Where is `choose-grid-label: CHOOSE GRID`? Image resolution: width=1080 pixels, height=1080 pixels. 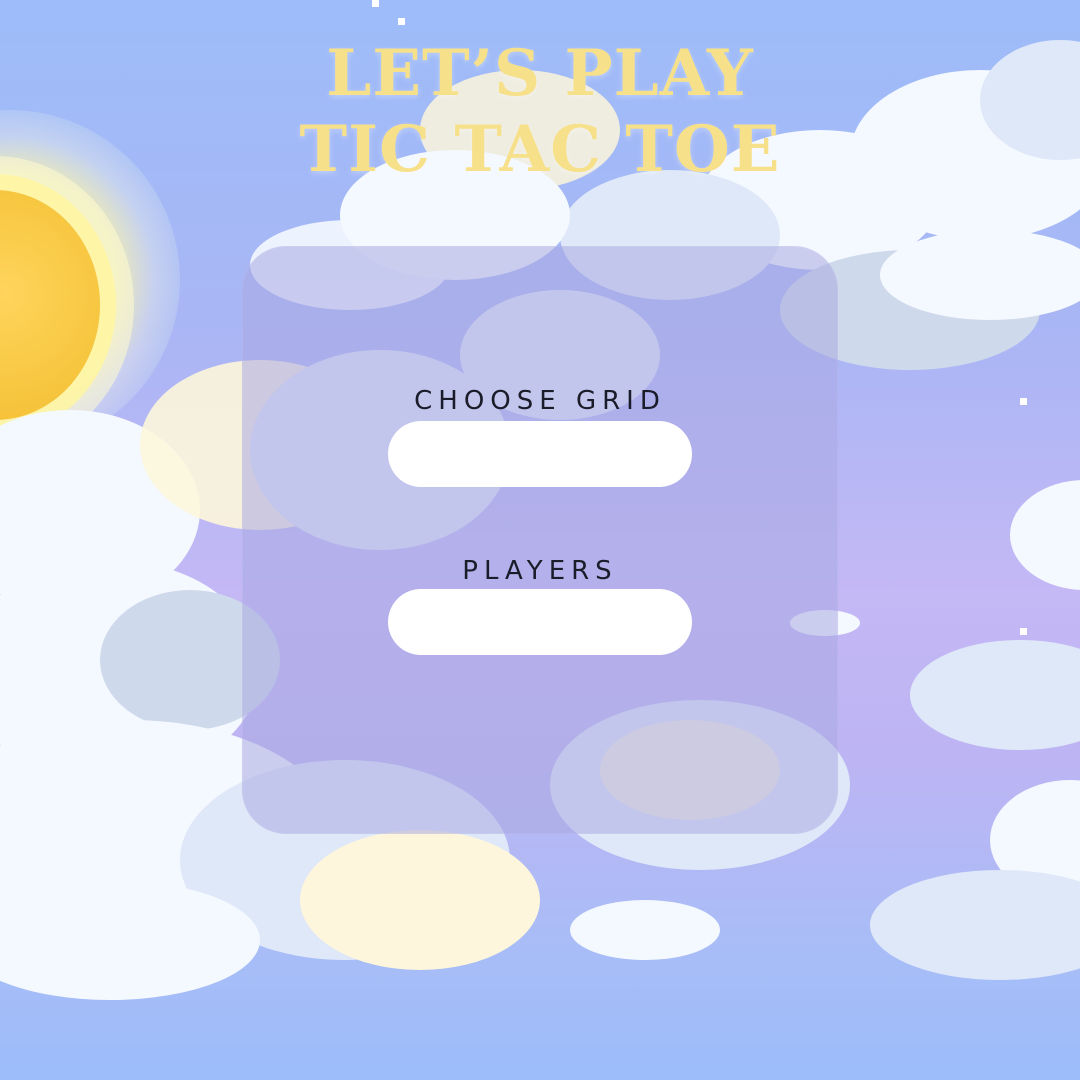 choose-grid-label: CHOOSE GRID is located at coordinates (540, 401).